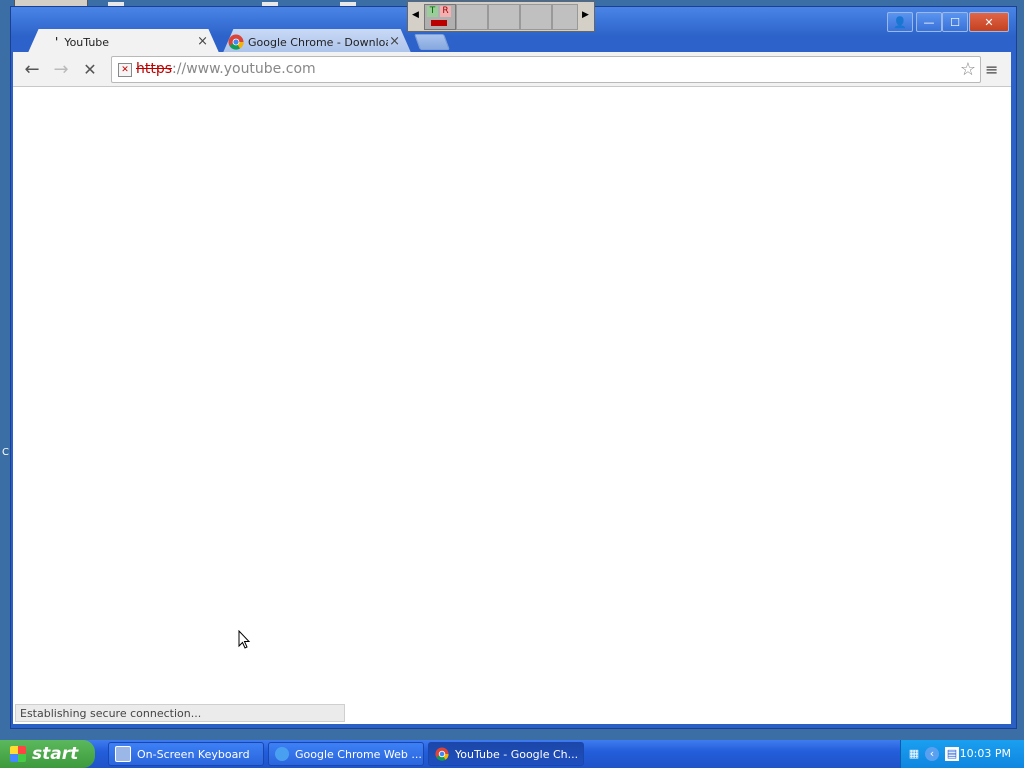  I want to click on new-tab-button, so click(432, 42).